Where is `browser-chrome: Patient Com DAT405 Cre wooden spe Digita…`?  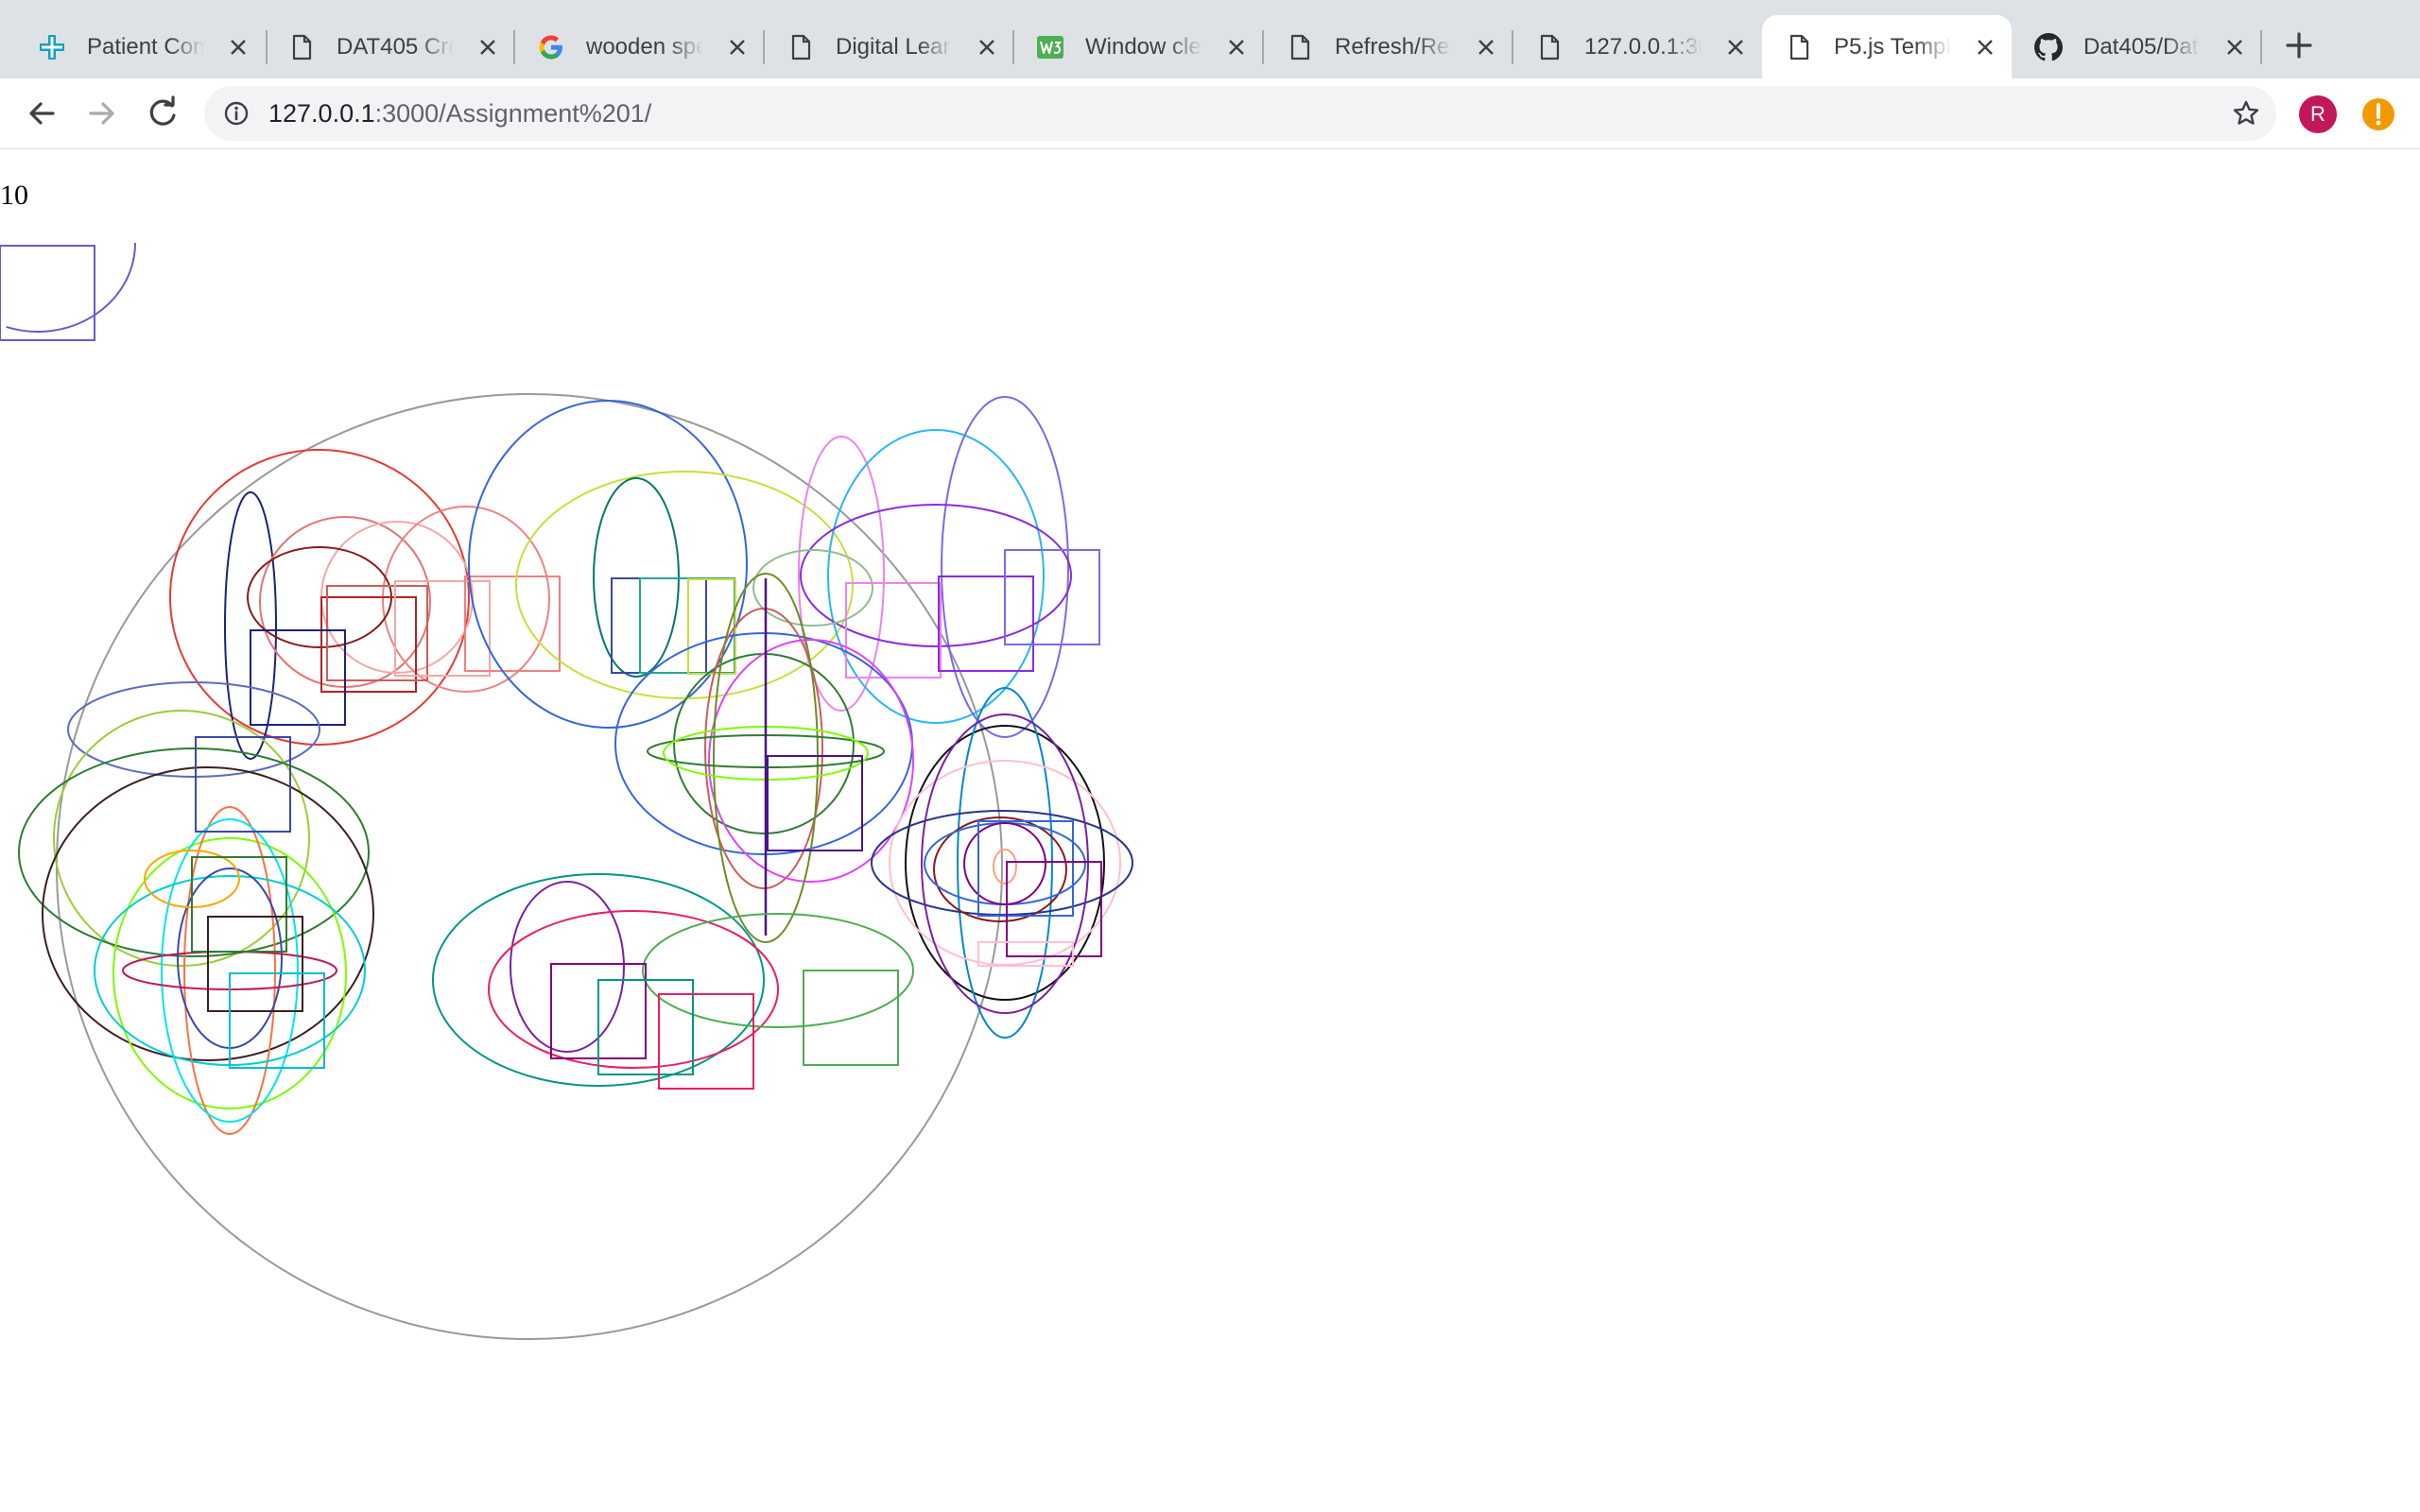
browser-chrome: Patient Com DAT405 Cre wooden spe Digita… is located at coordinates (1210, 74).